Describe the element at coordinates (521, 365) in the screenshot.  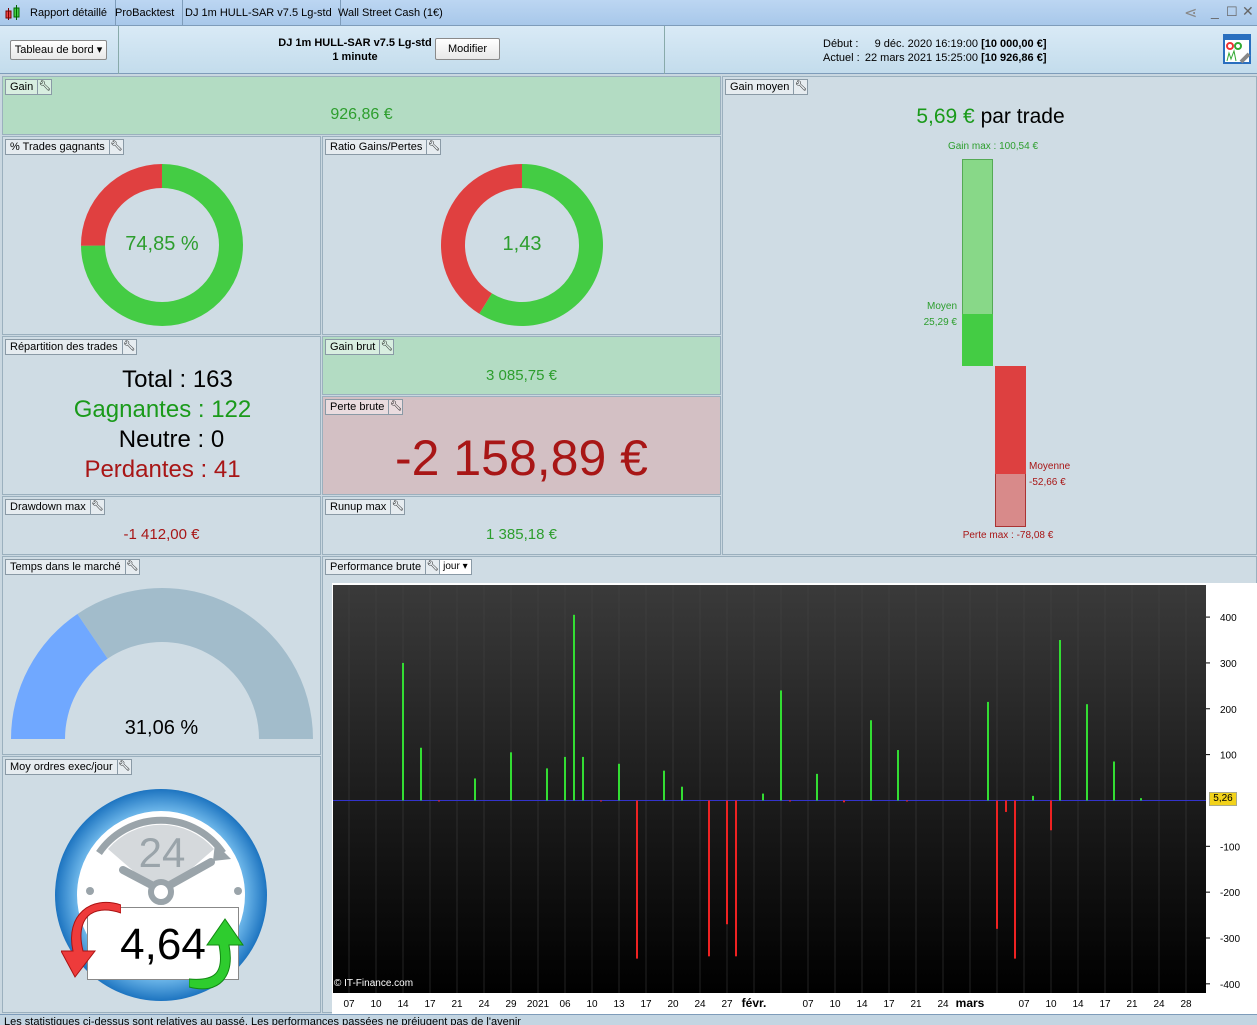
I see `gross-gain-panel: Gain brut 🔧︎ 3 085,75 €` at that location.